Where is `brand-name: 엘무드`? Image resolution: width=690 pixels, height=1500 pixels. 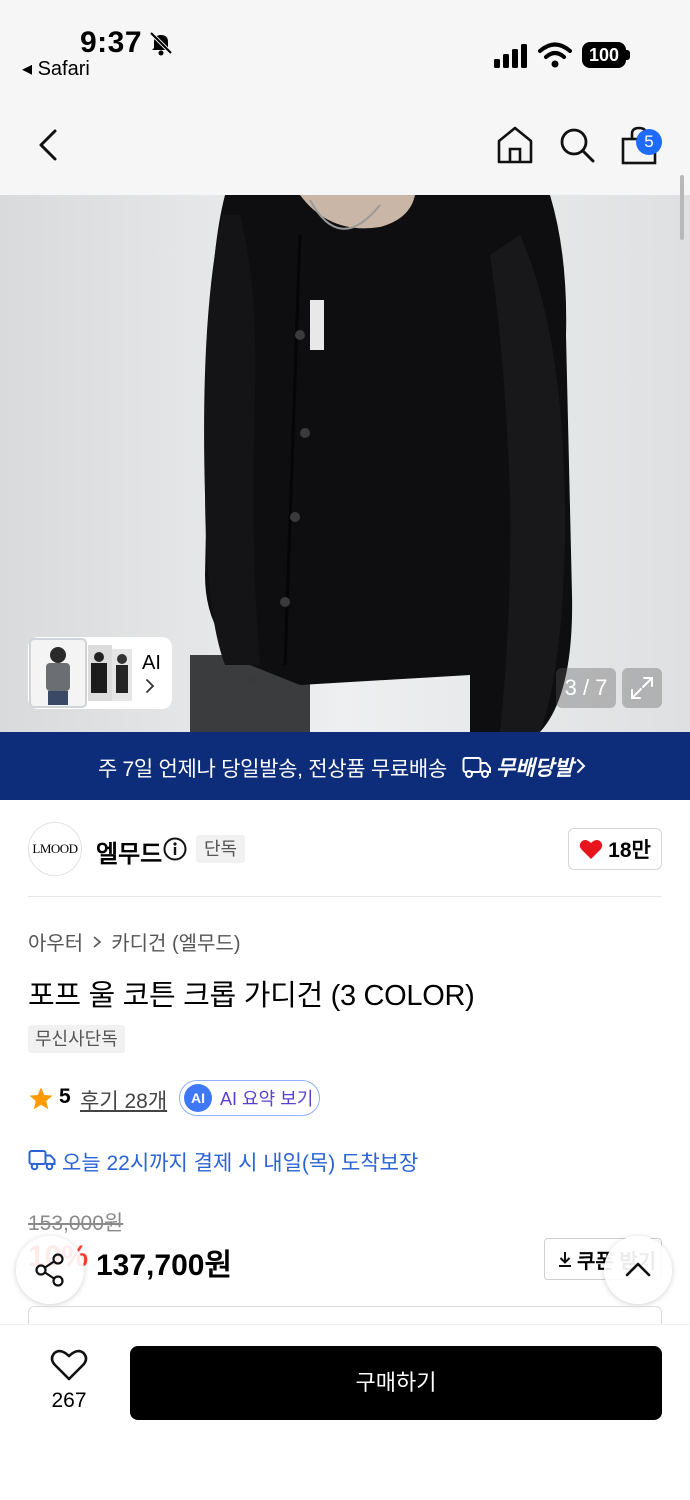
brand-name: 엘무드 is located at coordinates (129, 851).